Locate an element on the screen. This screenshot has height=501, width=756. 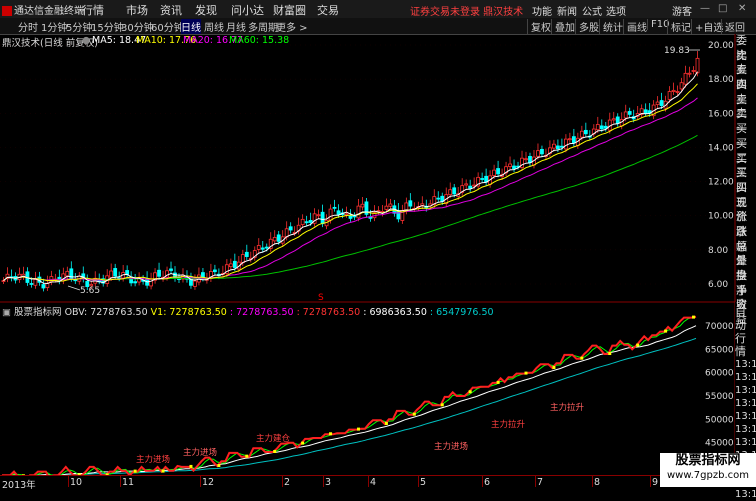
sidebar-label: 外盘 is located at coordinates (741, 268).